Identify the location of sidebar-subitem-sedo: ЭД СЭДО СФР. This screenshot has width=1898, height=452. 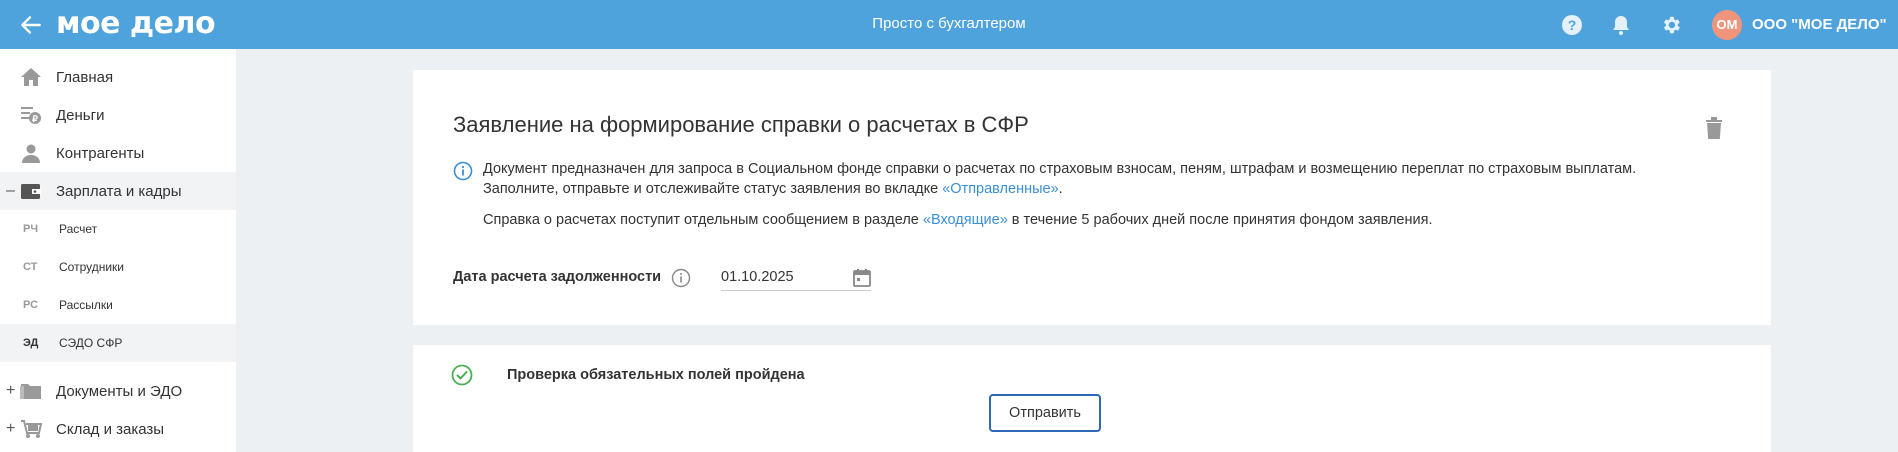
(118, 343).